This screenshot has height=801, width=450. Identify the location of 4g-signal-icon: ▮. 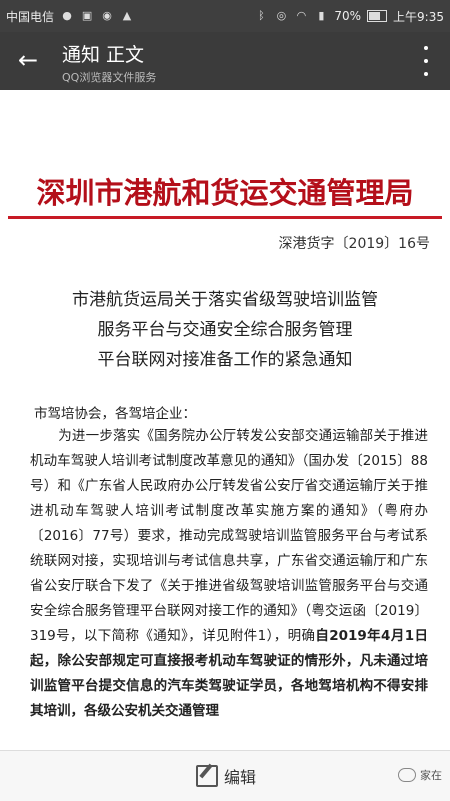
(321, 15).